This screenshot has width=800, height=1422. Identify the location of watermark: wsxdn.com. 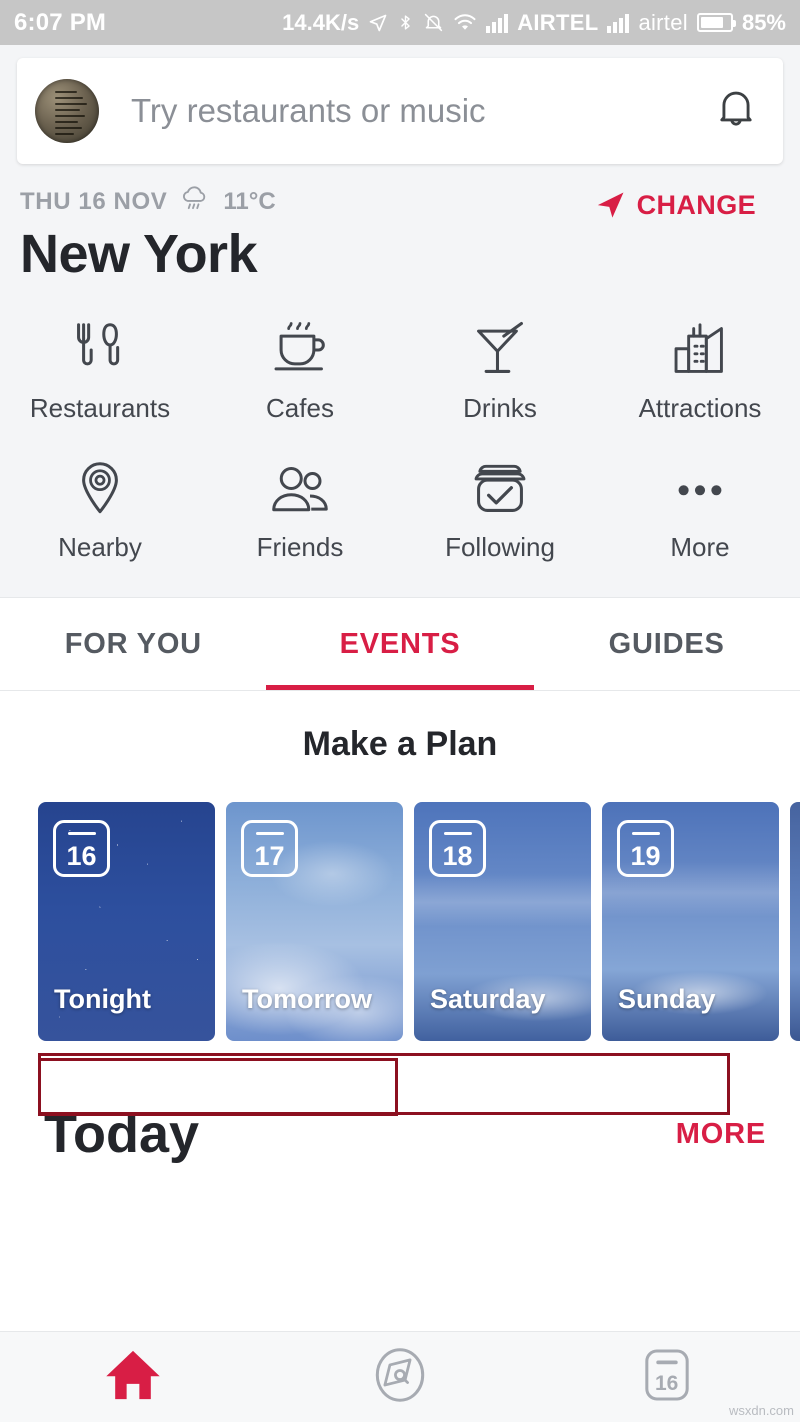
(761, 1410).